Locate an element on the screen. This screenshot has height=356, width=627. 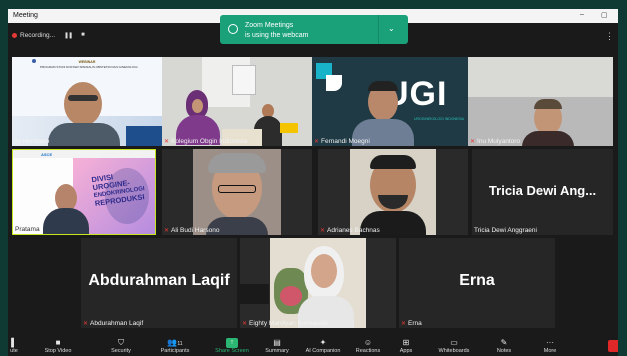
share-screen-button: ↑ Share Screen is located at coordinates (232, 346).